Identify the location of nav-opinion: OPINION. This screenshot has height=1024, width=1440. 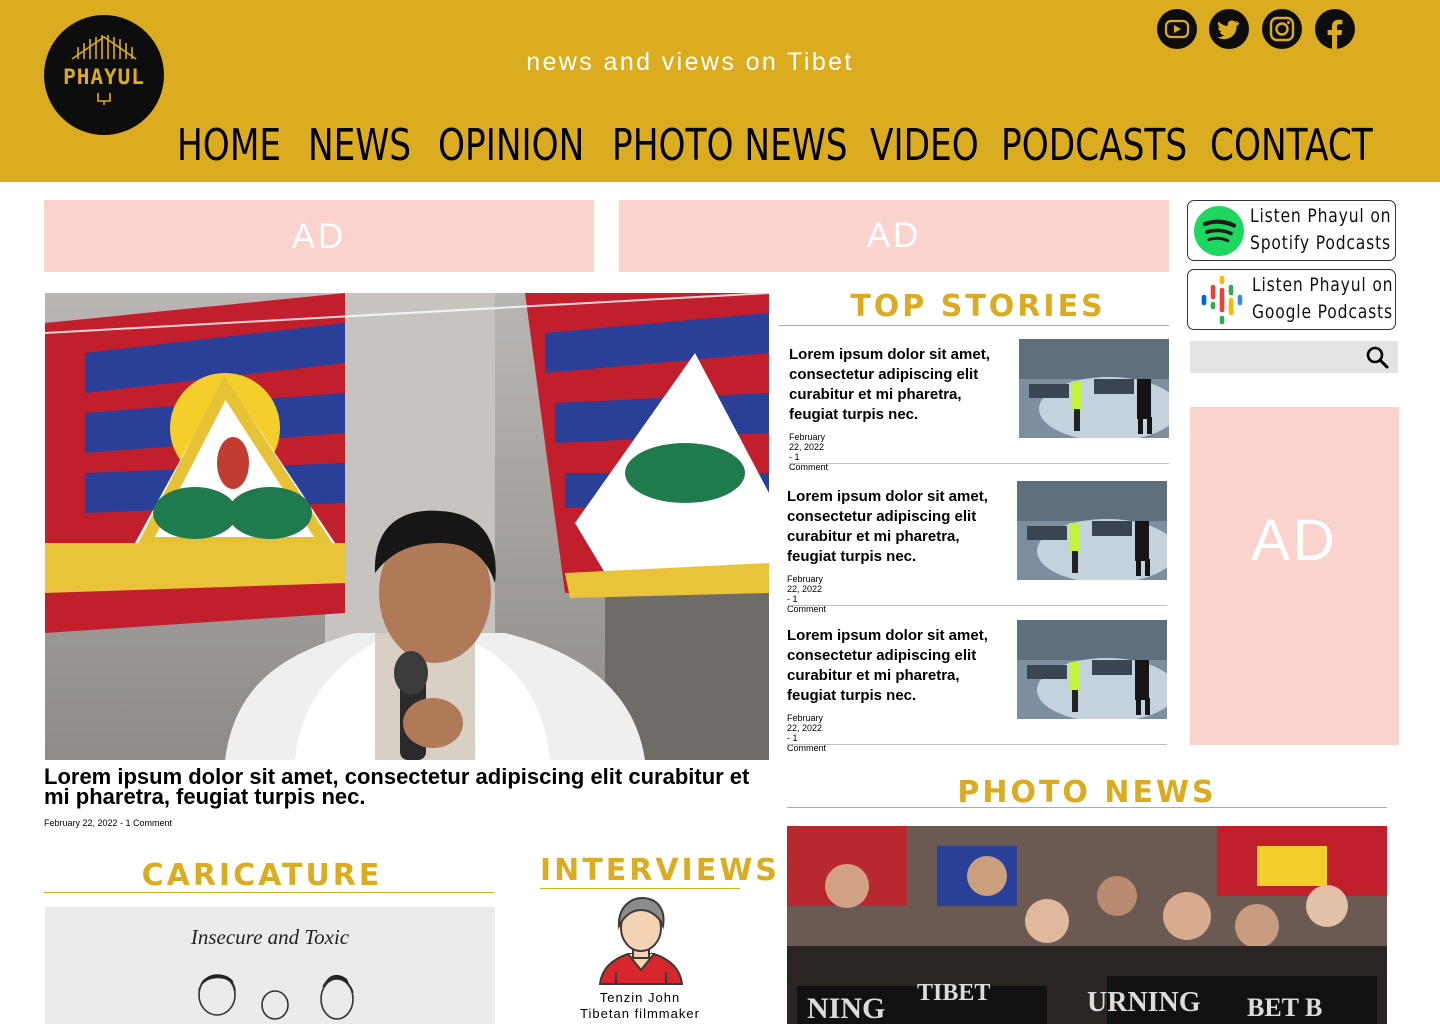
(511, 146).